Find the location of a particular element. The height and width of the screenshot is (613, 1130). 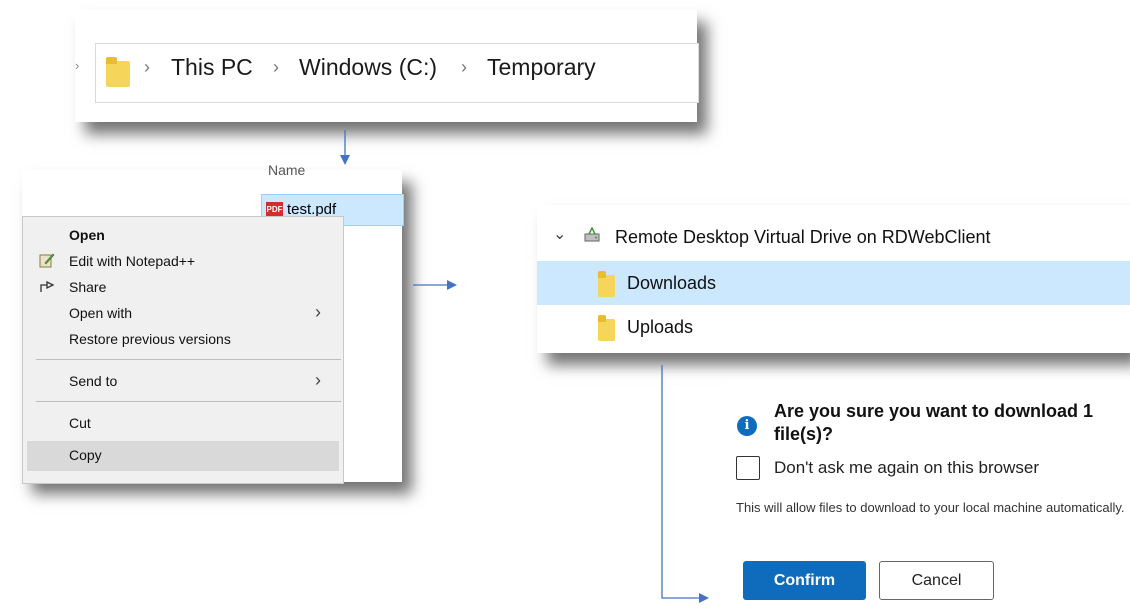

menu-item-copy: Copy is located at coordinates (183, 456).